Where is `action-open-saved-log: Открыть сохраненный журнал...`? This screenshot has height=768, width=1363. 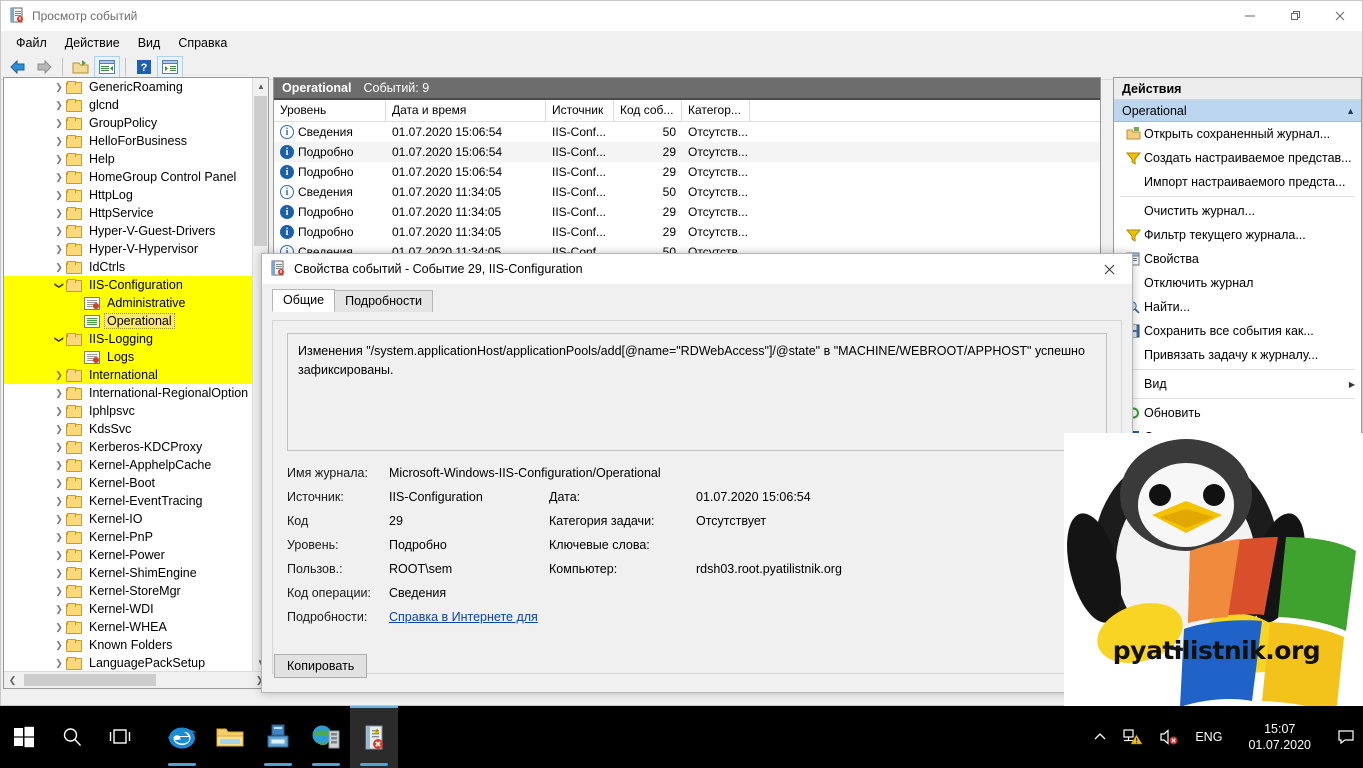
action-open-saved-log: Открыть сохраненный журнал... is located at coordinates (1237, 134).